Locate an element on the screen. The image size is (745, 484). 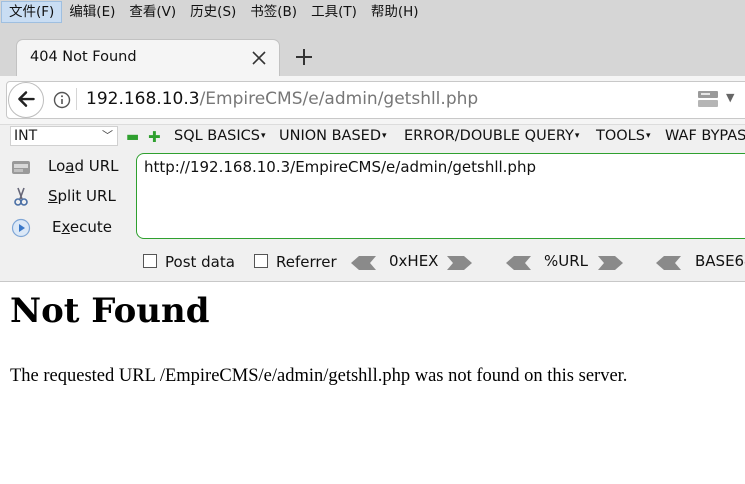
execute-label: Execute is located at coordinates (82, 227).